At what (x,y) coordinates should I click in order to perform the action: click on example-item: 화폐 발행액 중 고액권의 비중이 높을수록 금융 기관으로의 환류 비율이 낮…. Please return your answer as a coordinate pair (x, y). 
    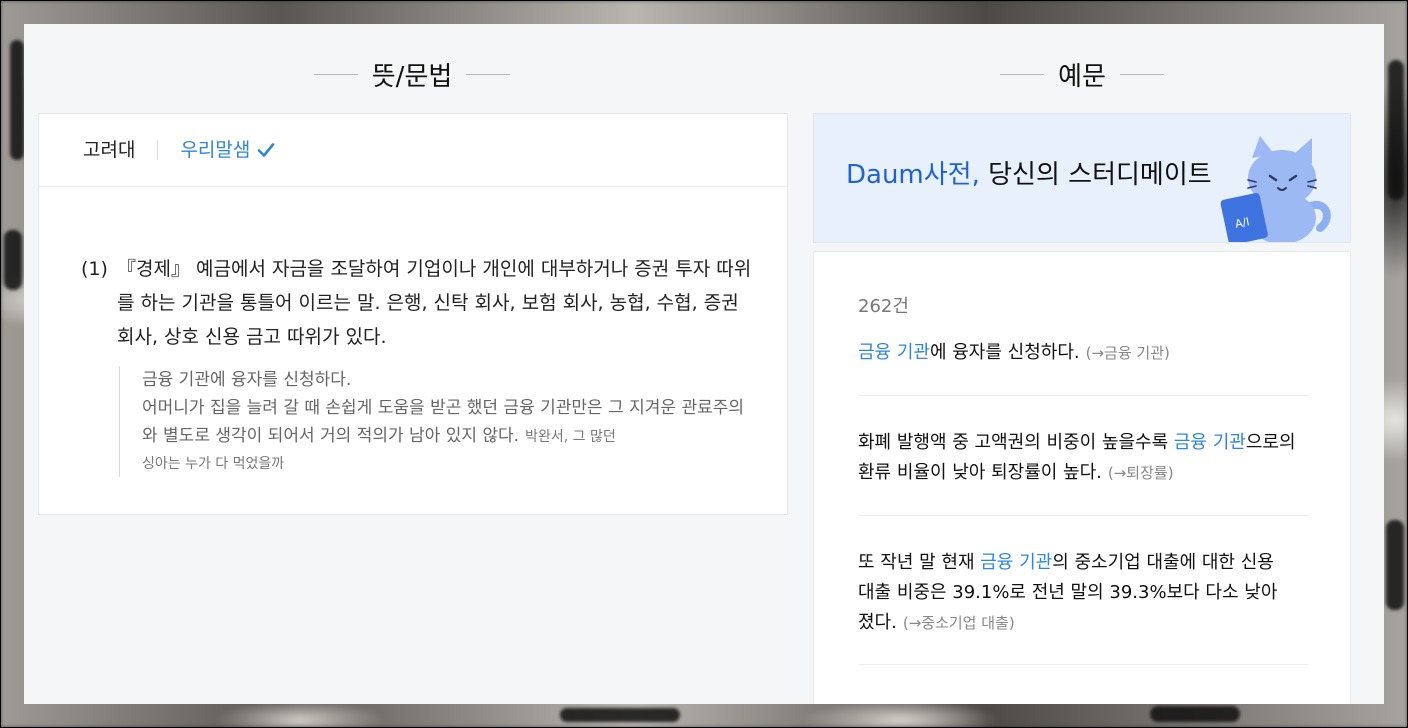
    Looking at the image, I should click on (1083, 458).